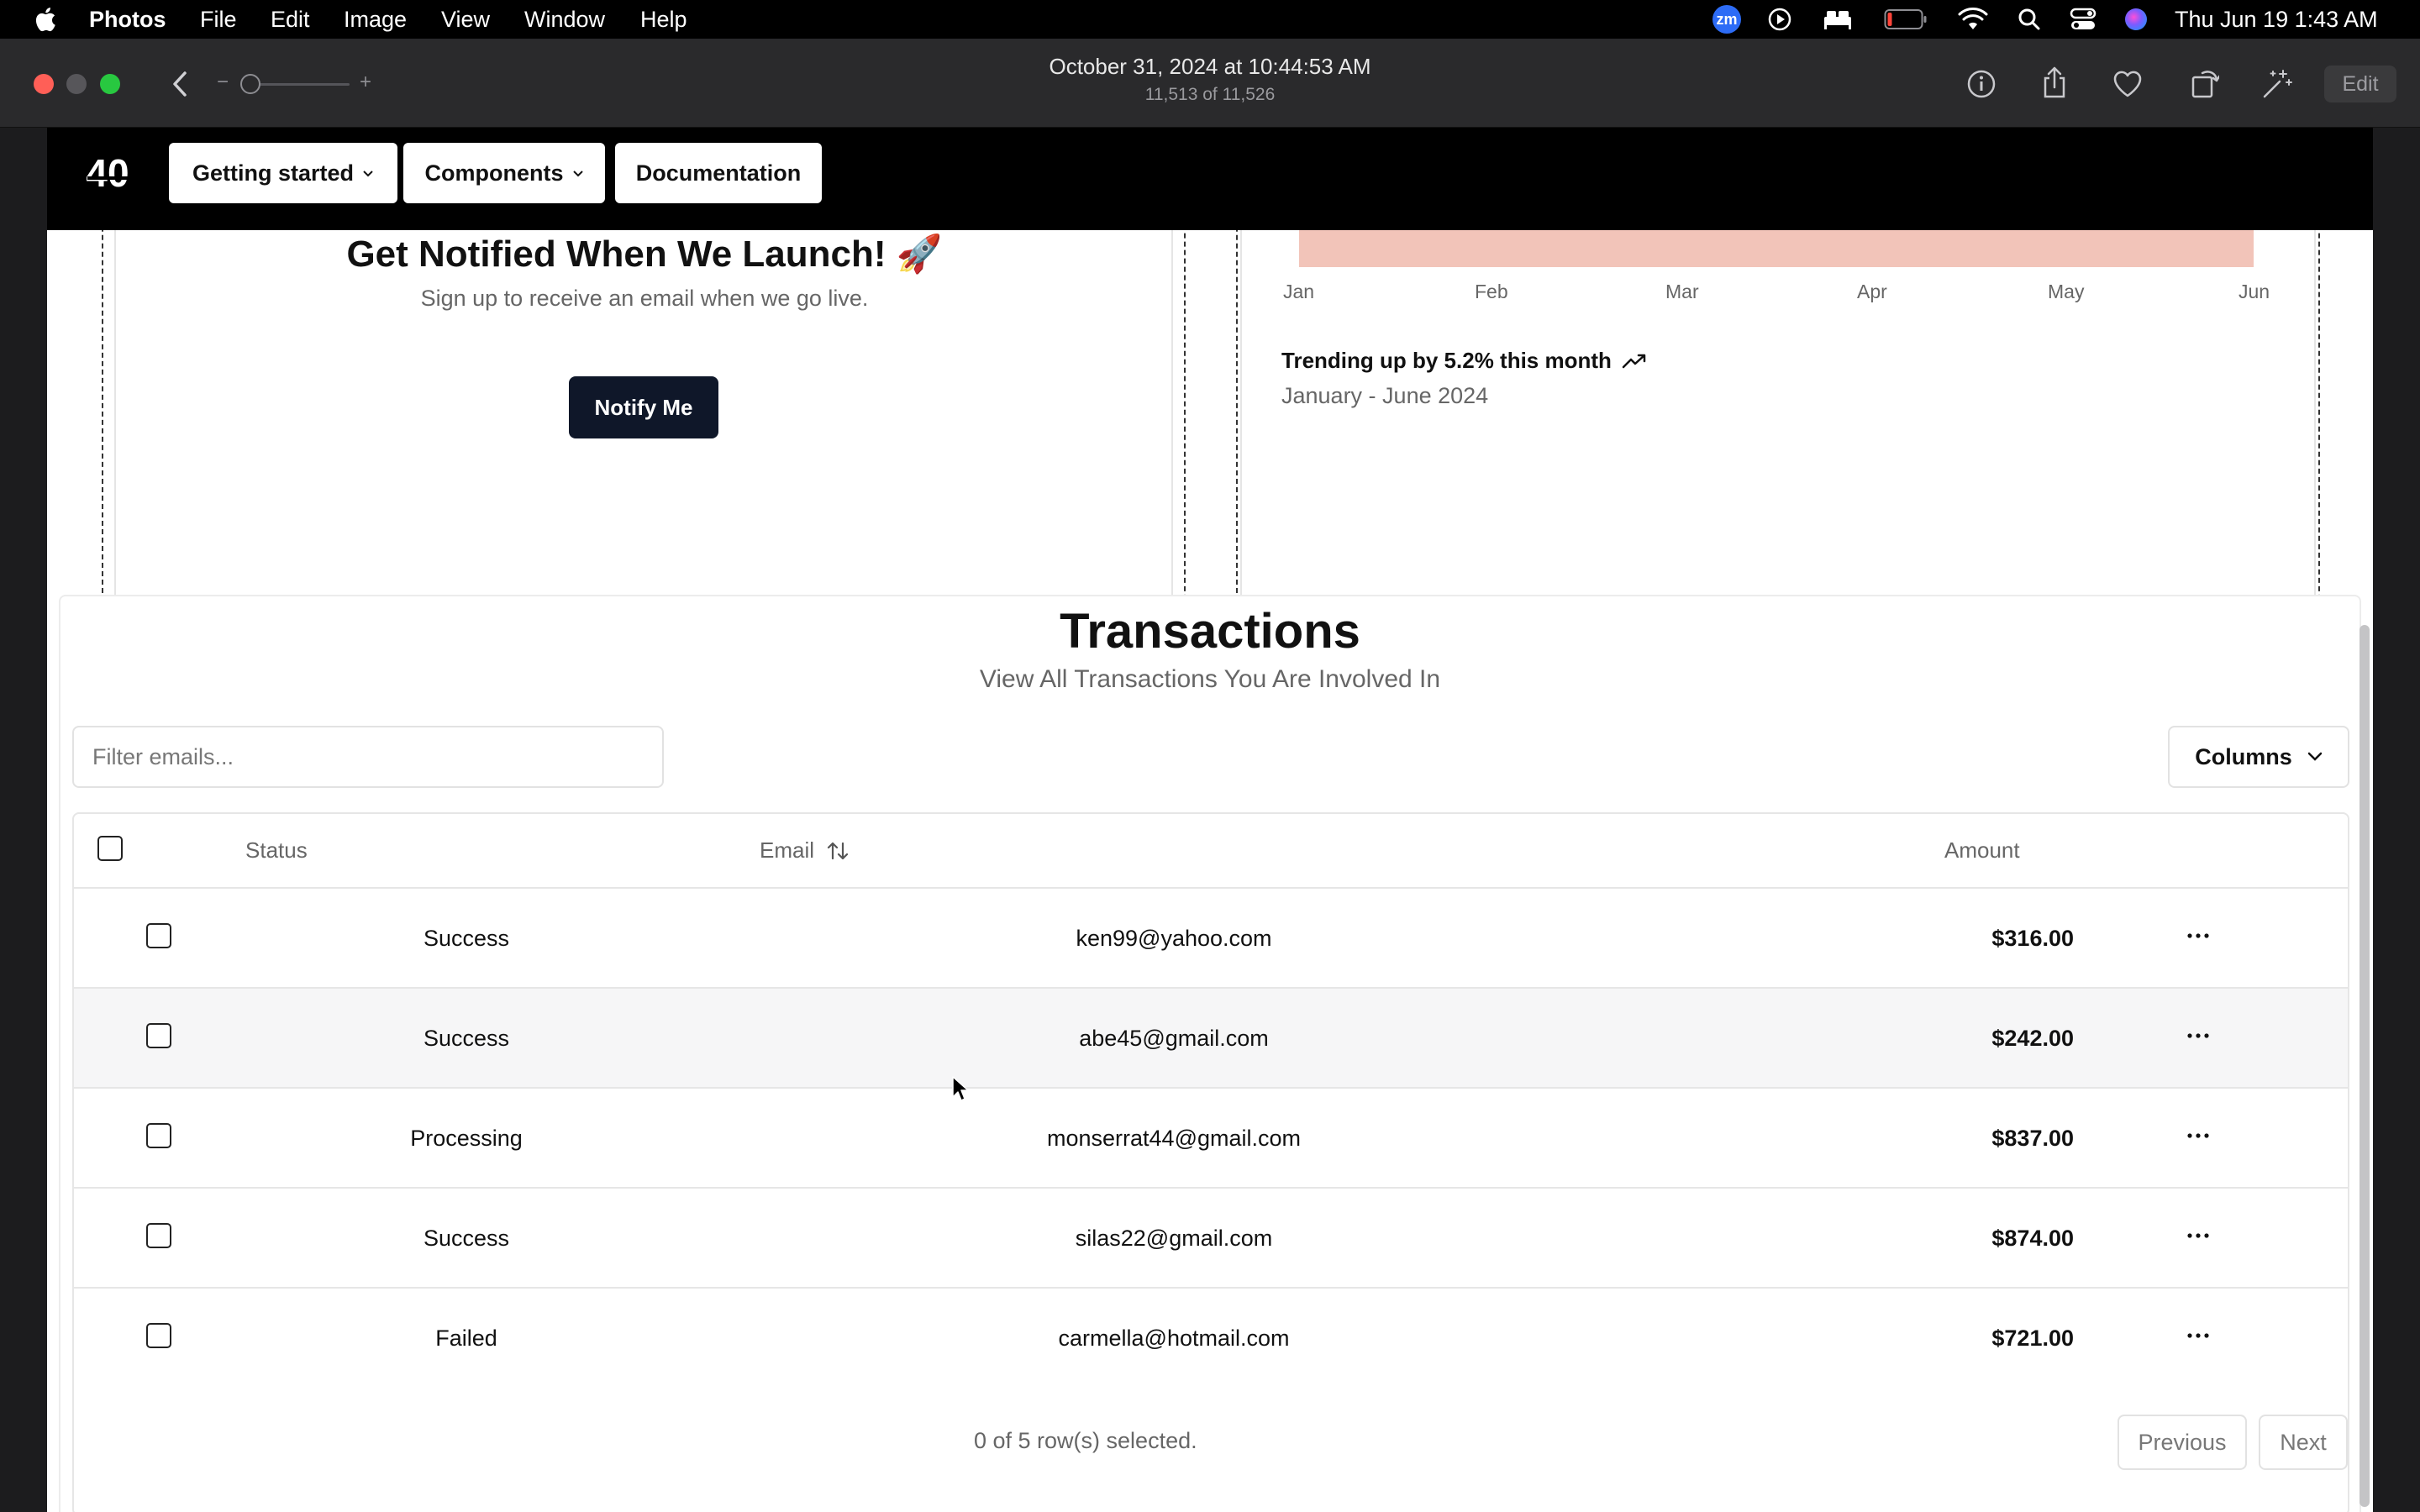  What do you see at coordinates (1776, 248) in the screenshot?
I see `area-chart-fill` at bounding box center [1776, 248].